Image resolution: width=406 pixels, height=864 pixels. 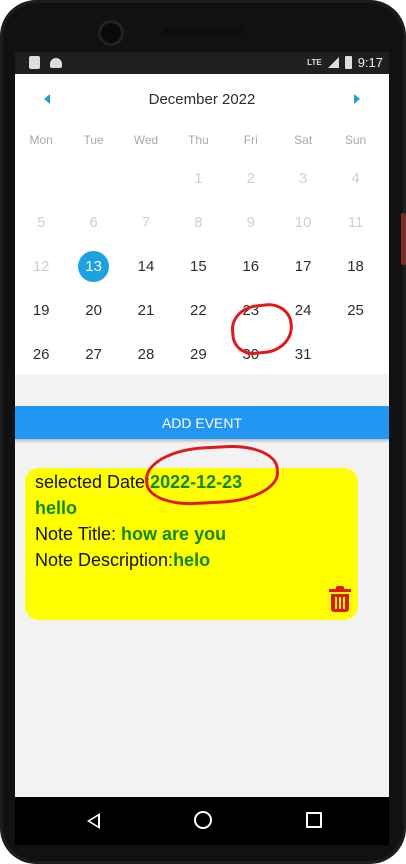 What do you see at coordinates (403, 239) in the screenshot?
I see `side-button` at bounding box center [403, 239].